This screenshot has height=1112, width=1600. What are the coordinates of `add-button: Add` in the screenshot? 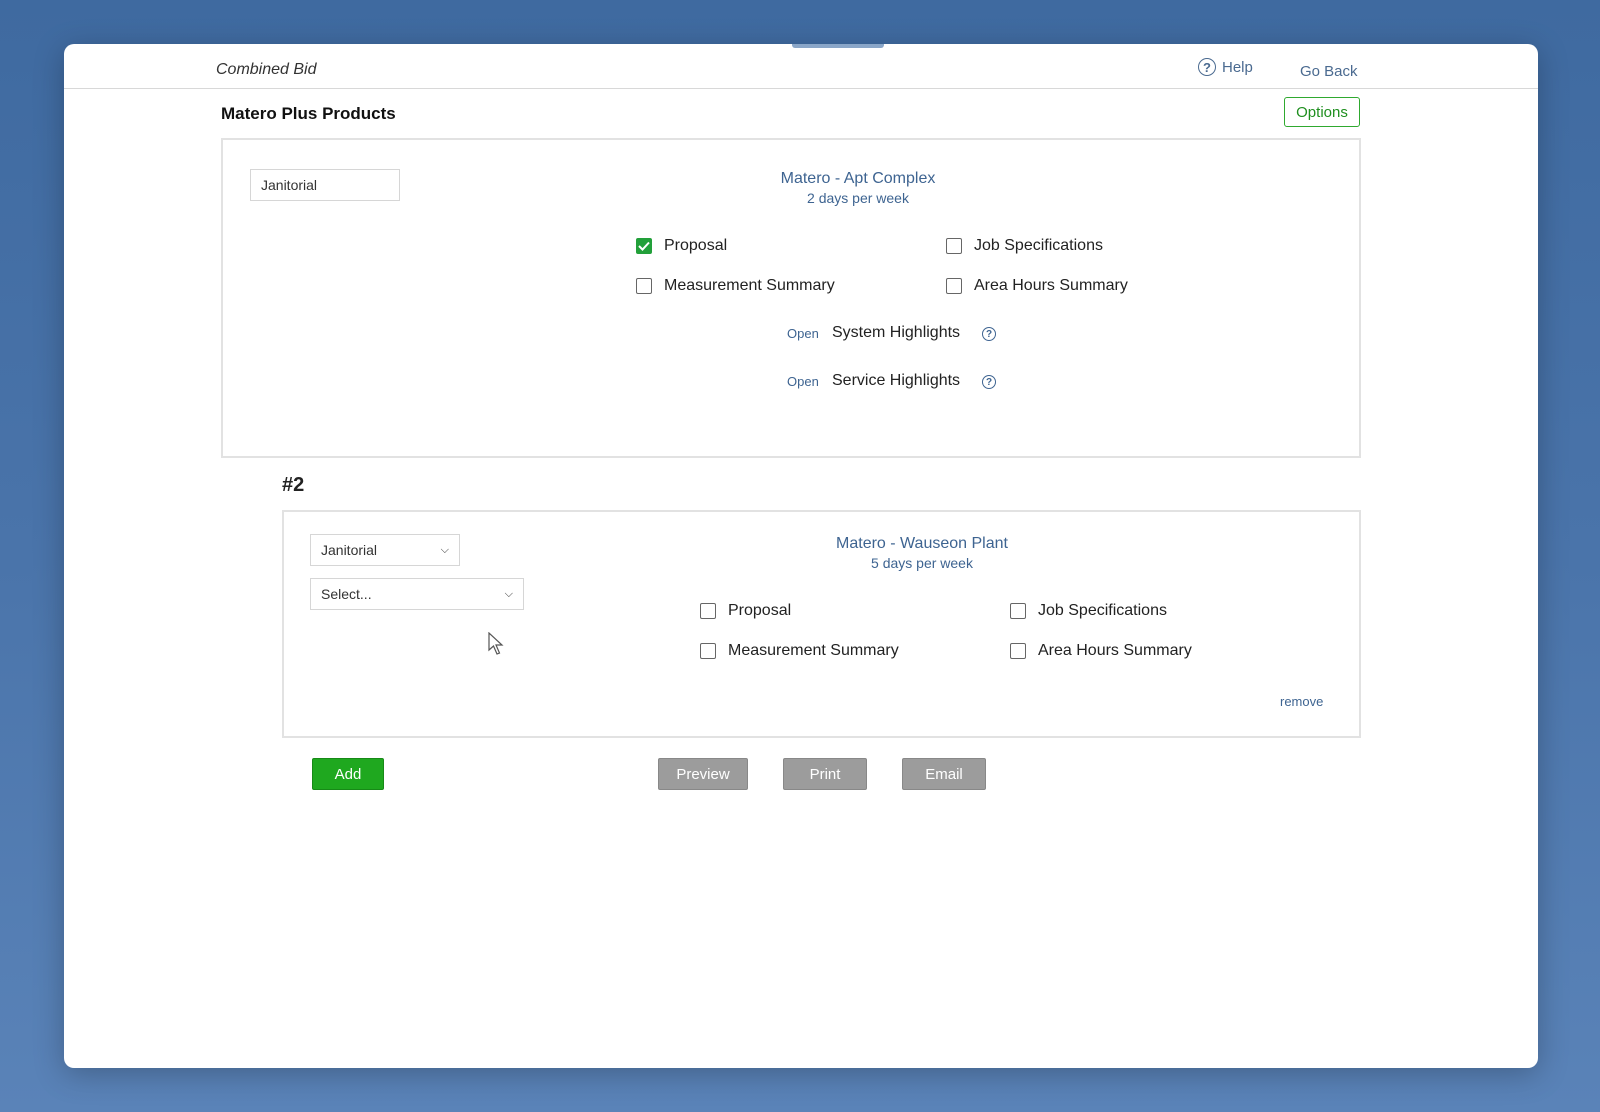 It's located at (348, 774).